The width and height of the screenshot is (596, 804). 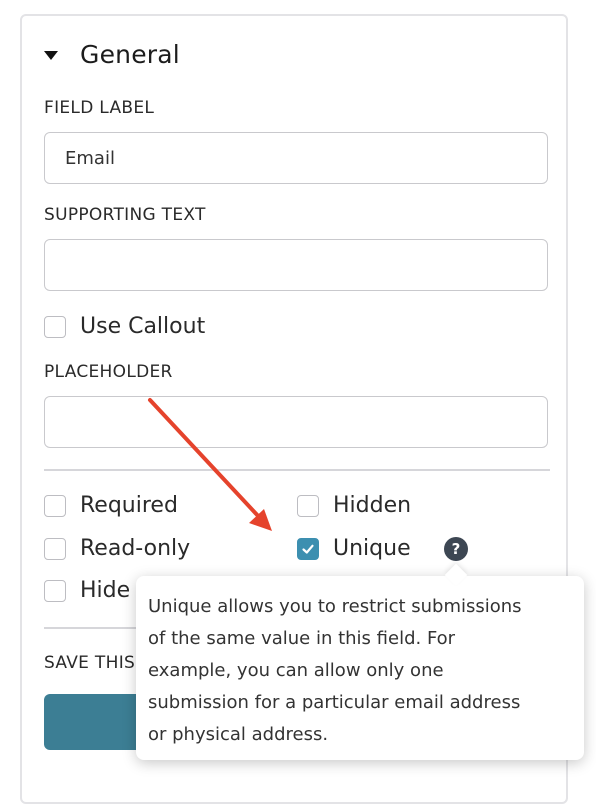 I want to click on hidden-checkbox: Hidden, so click(x=354, y=505).